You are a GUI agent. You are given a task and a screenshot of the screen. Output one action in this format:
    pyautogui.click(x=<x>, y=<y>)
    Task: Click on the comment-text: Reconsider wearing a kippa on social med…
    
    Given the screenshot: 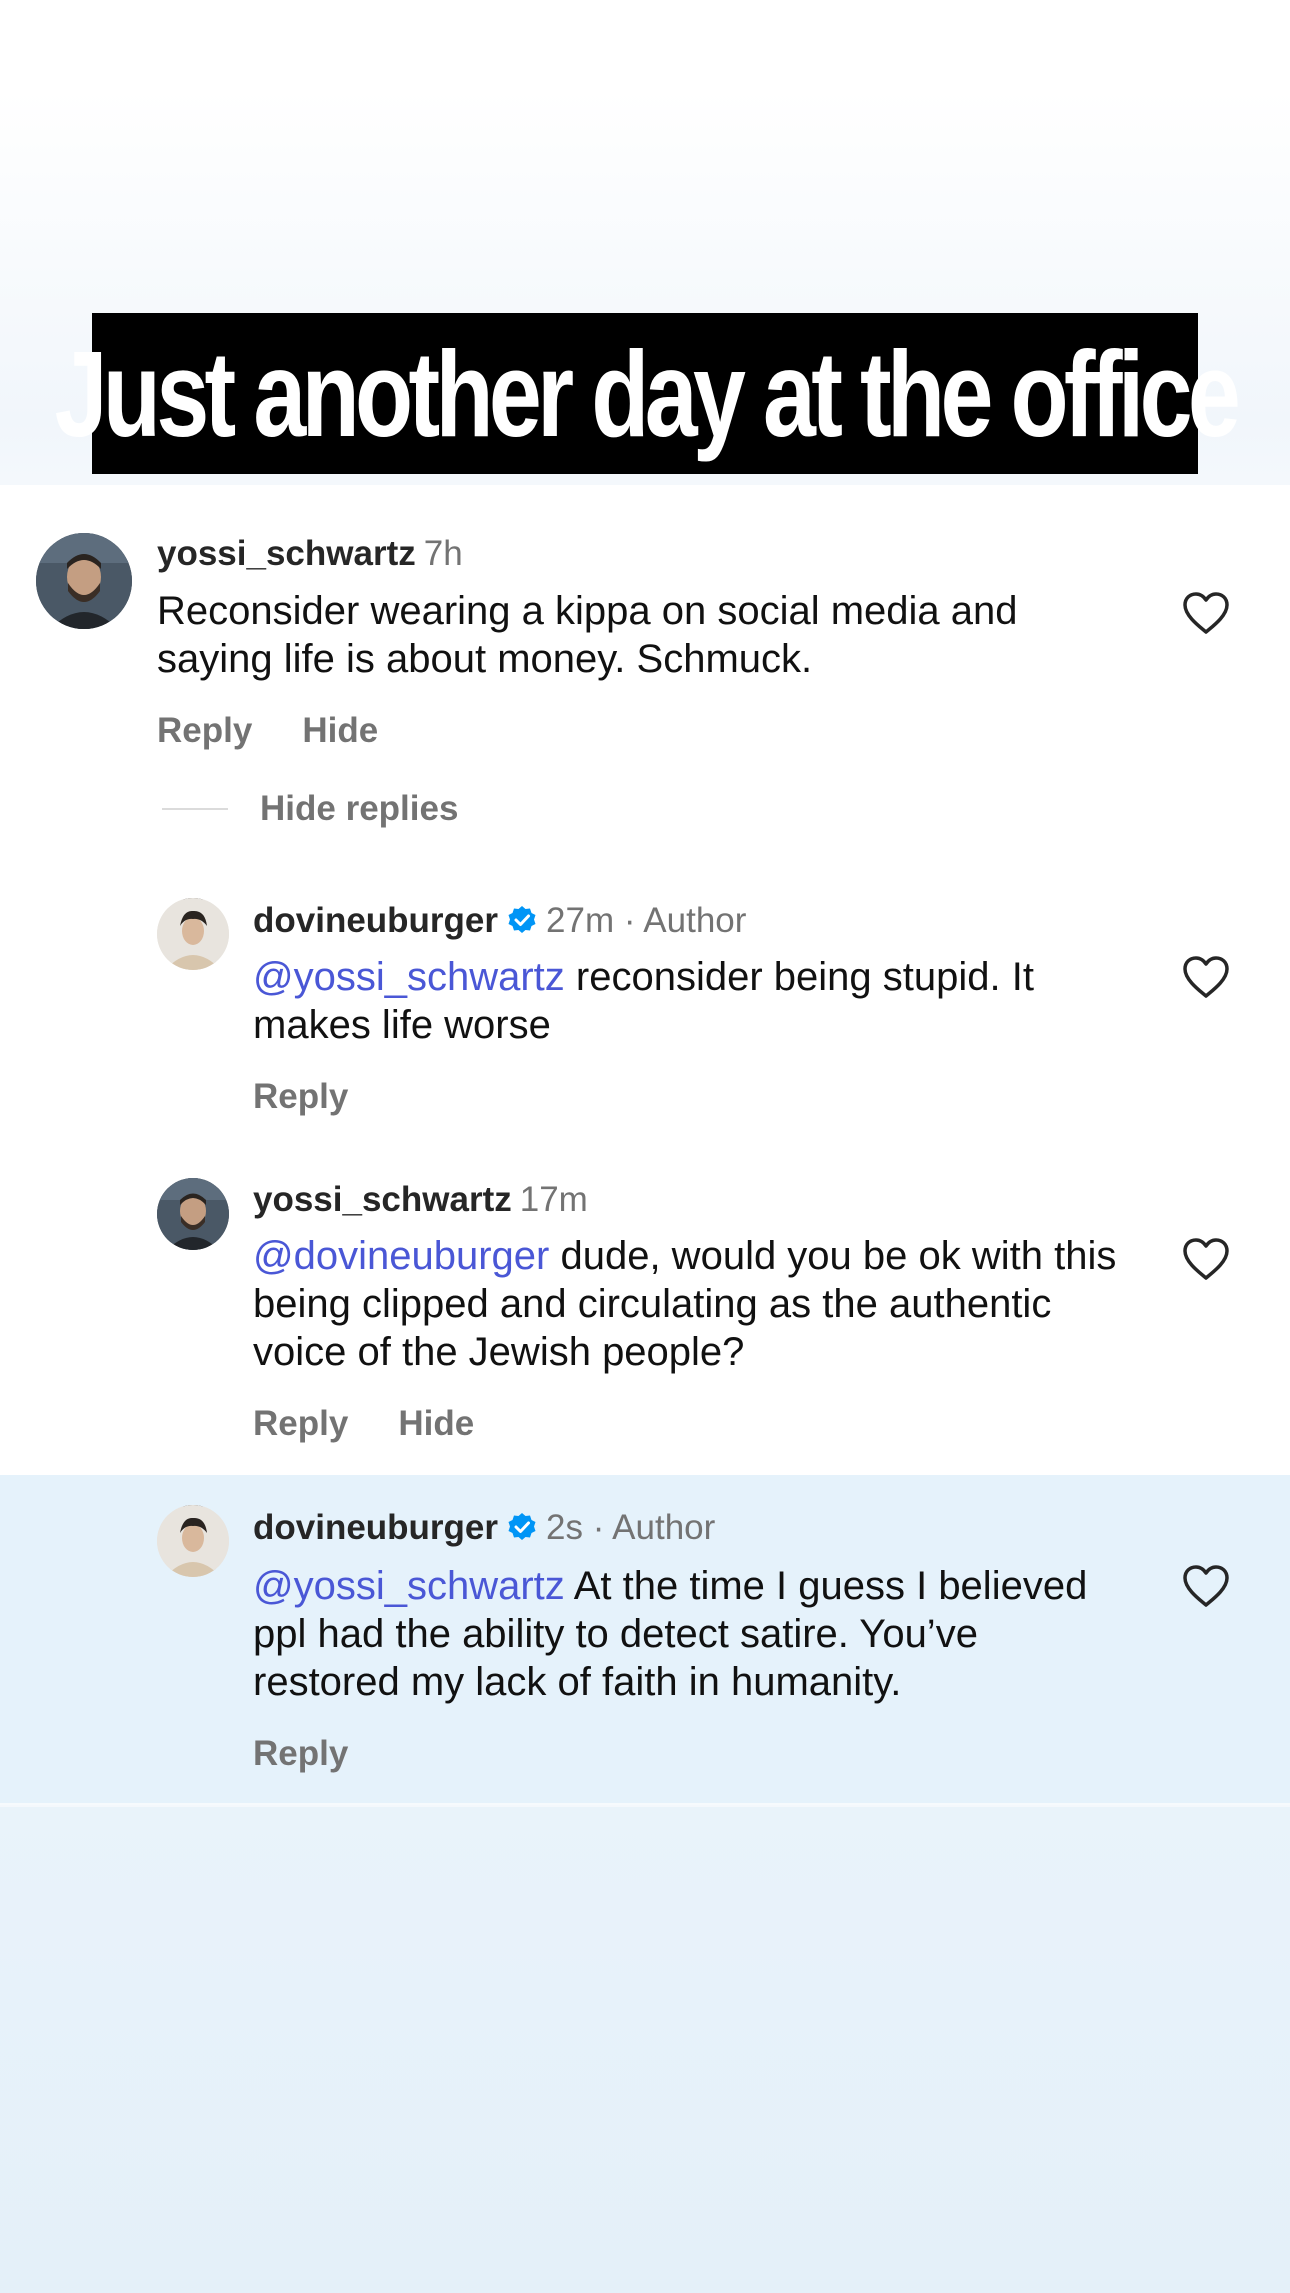 What is the action you would take?
    pyautogui.click(x=587, y=635)
    